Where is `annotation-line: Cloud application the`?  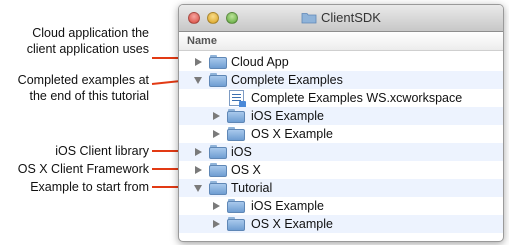
annotation-line: Cloud application the is located at coordinates (90, 33).